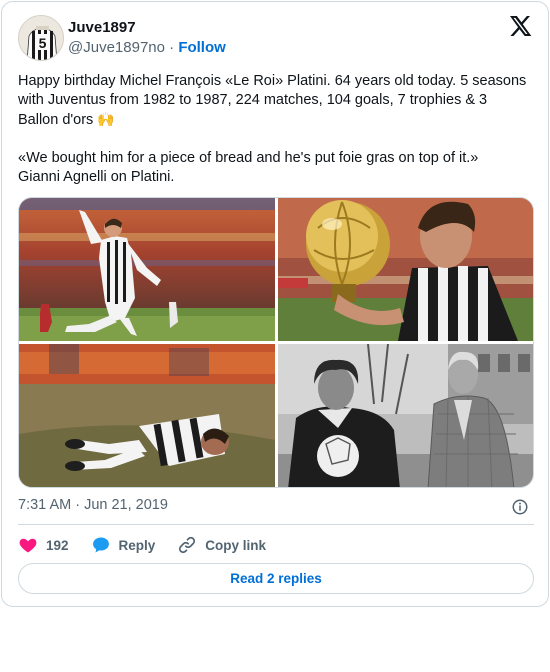  I want to click on read-replies-button: Read 2 replies, so click(276, 578).